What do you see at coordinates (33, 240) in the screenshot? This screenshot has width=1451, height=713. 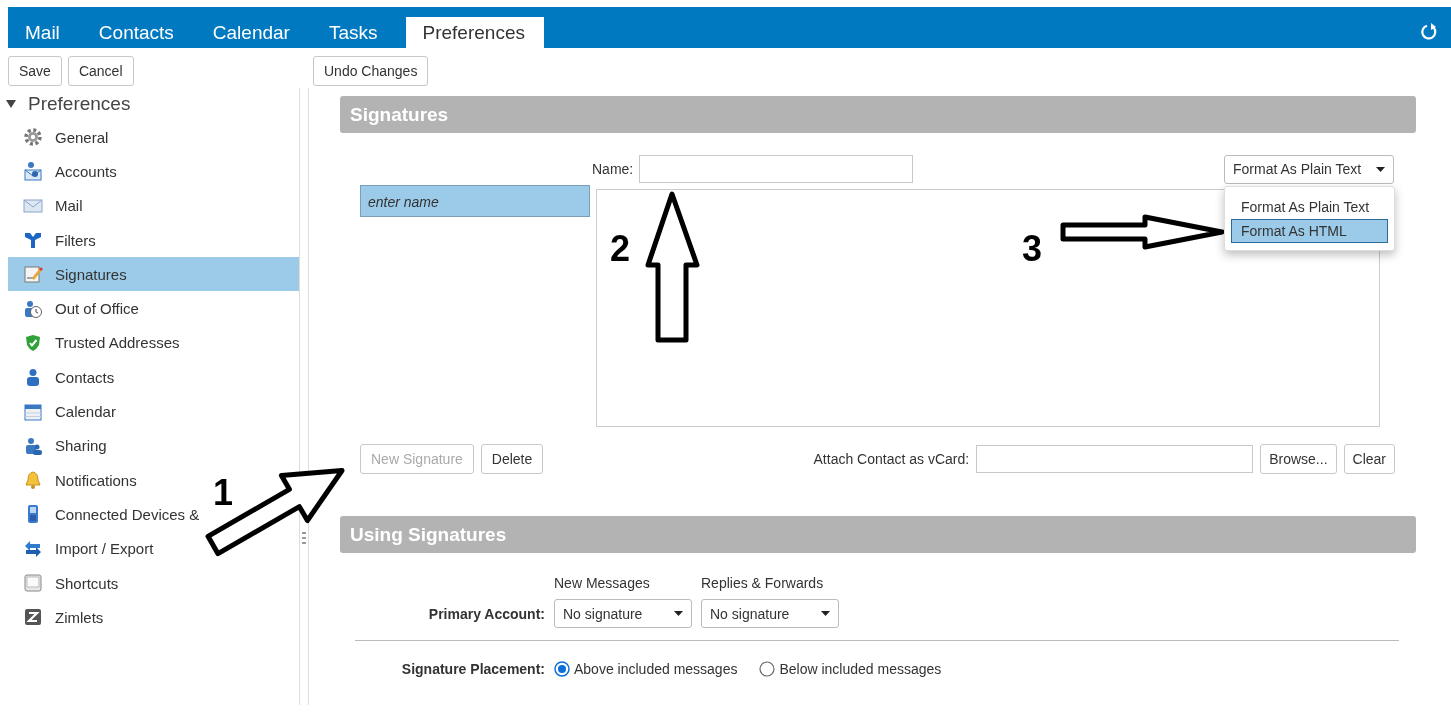 I see `fork-icon` at bounding box center [33, 240].